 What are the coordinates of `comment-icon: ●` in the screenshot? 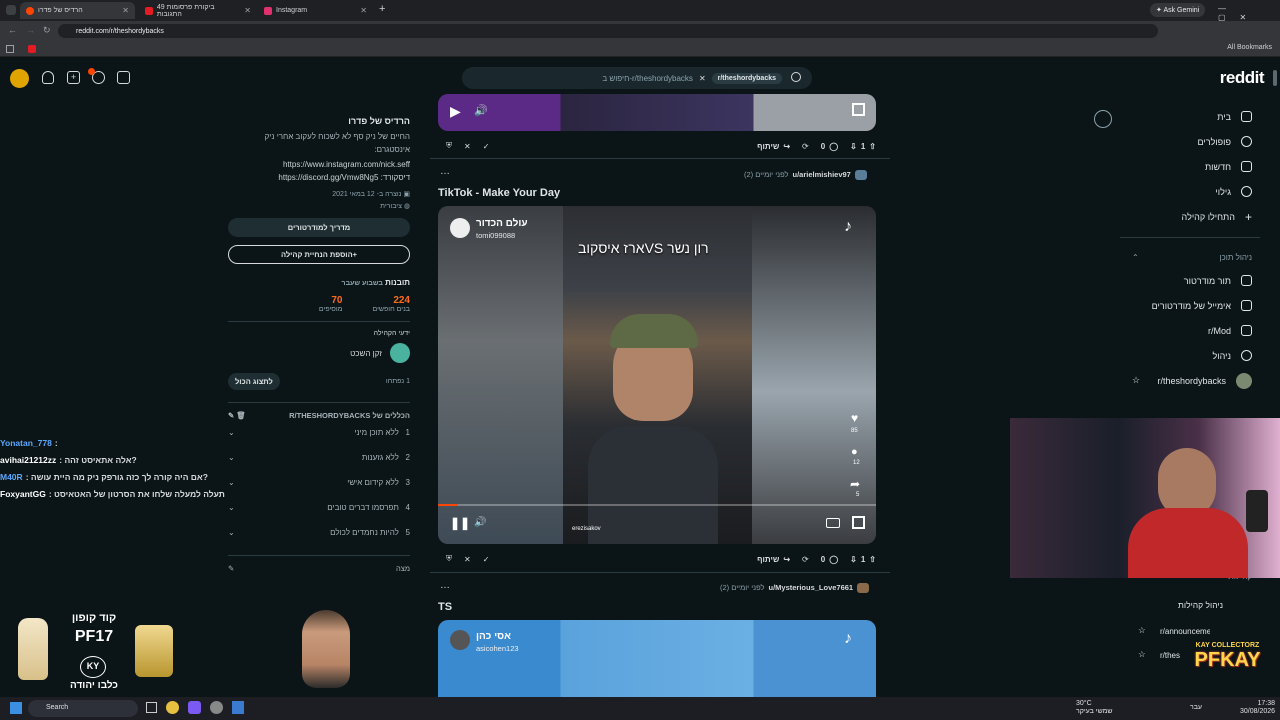 It's located at (854, 452).